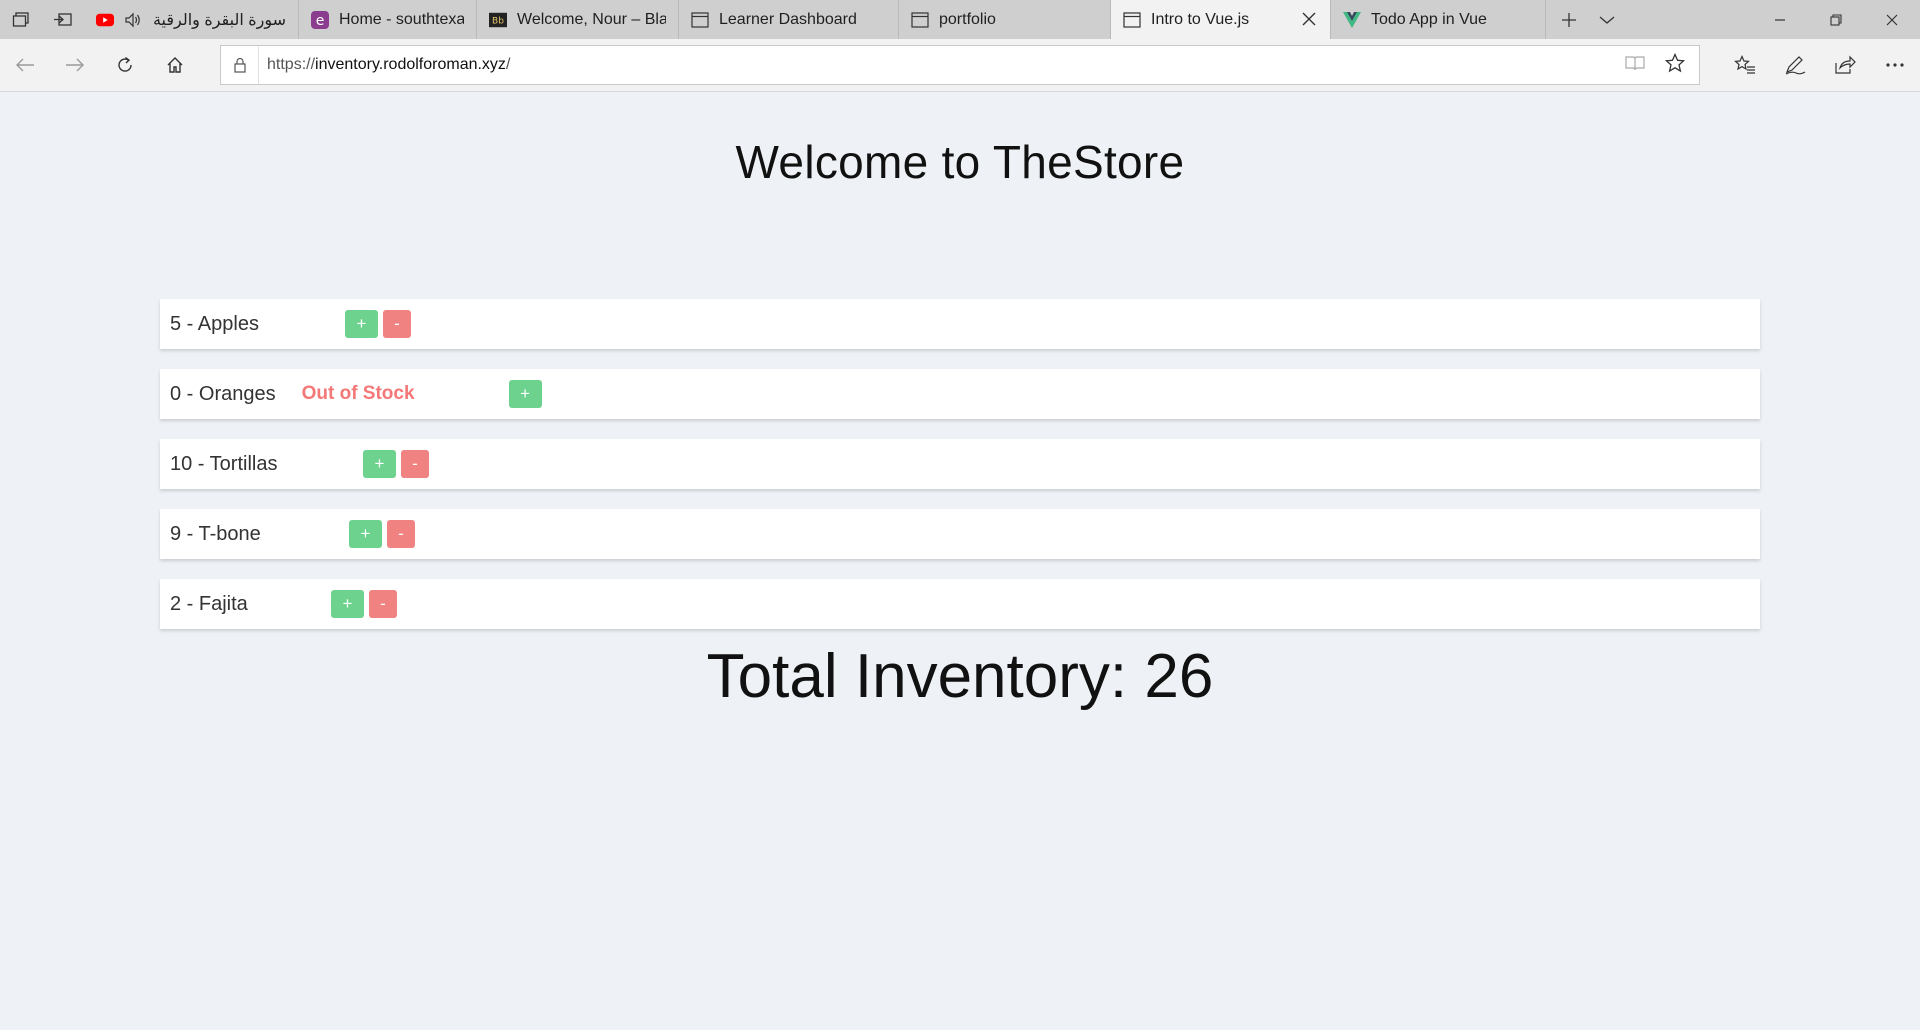 The height and width of the screenshot is (1030, 1920). I want to click on reading-view-icon, so click(1635, 65).